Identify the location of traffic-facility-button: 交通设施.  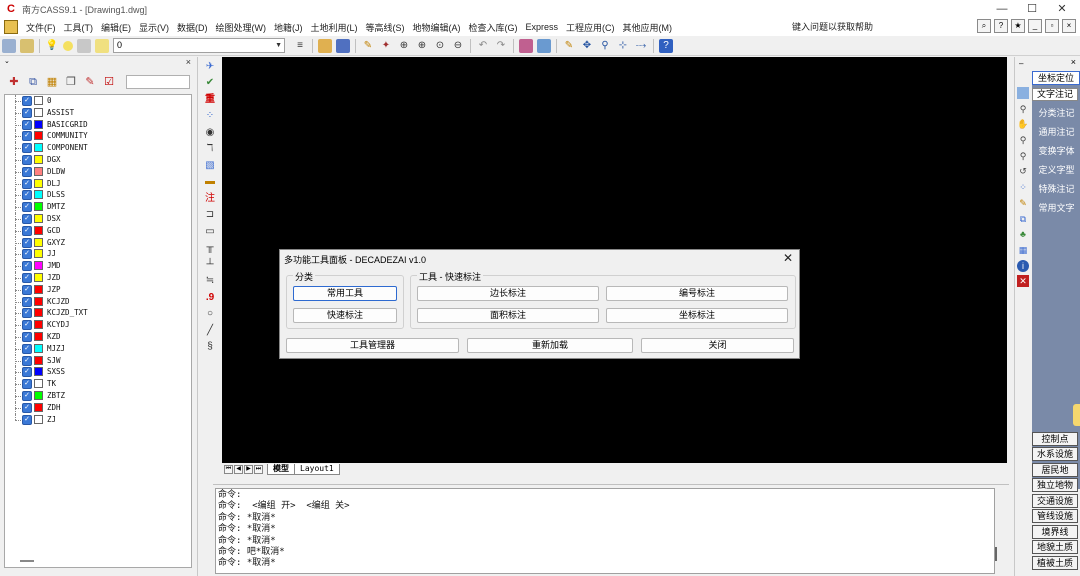
(1055, 501).